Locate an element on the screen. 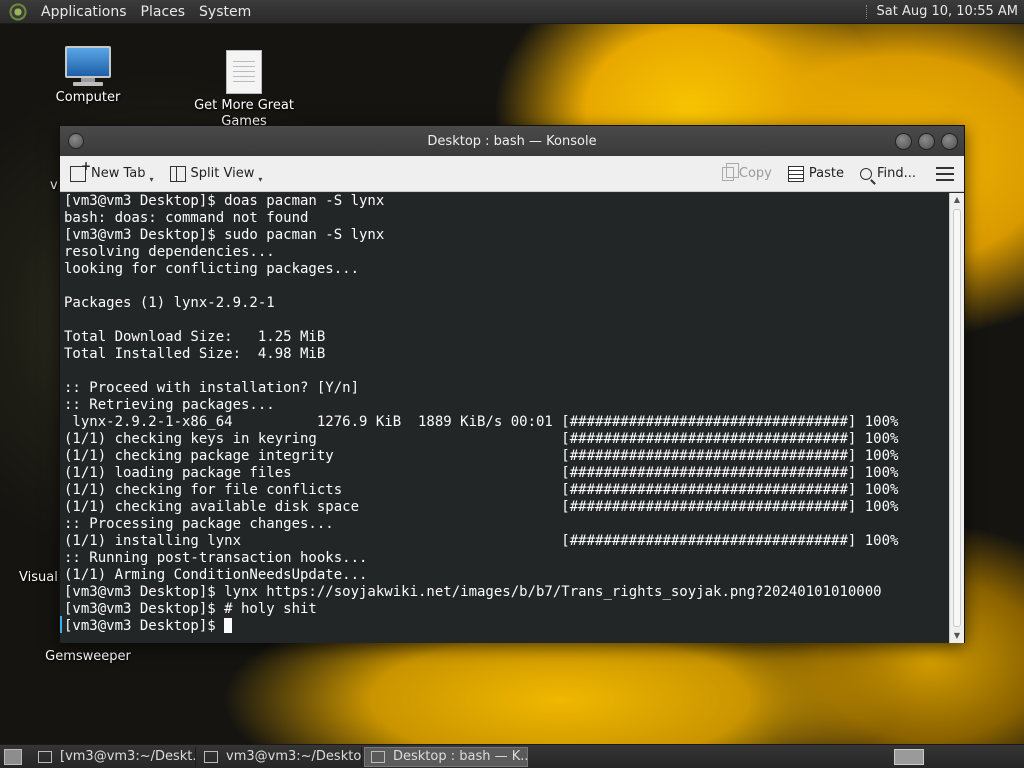 The image size is (1024, 768). terminal-line: bash: doas: command not found is located at coordinates (186, 218).